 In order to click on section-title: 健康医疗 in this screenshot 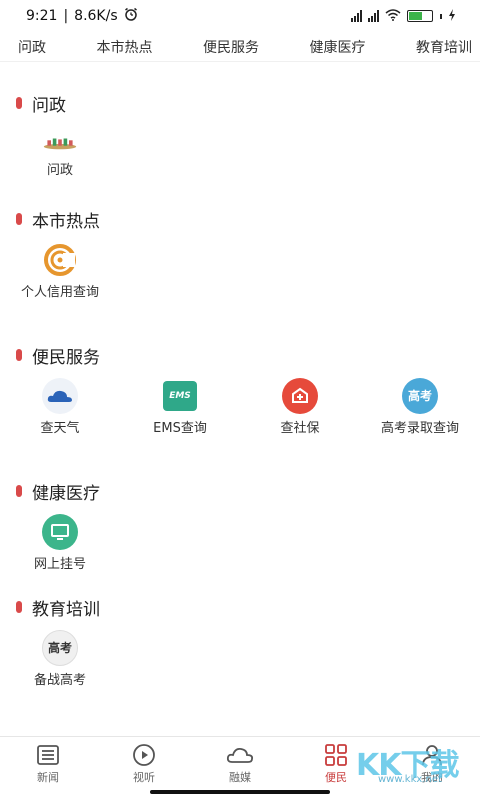, I will do `click(66, 493)`.